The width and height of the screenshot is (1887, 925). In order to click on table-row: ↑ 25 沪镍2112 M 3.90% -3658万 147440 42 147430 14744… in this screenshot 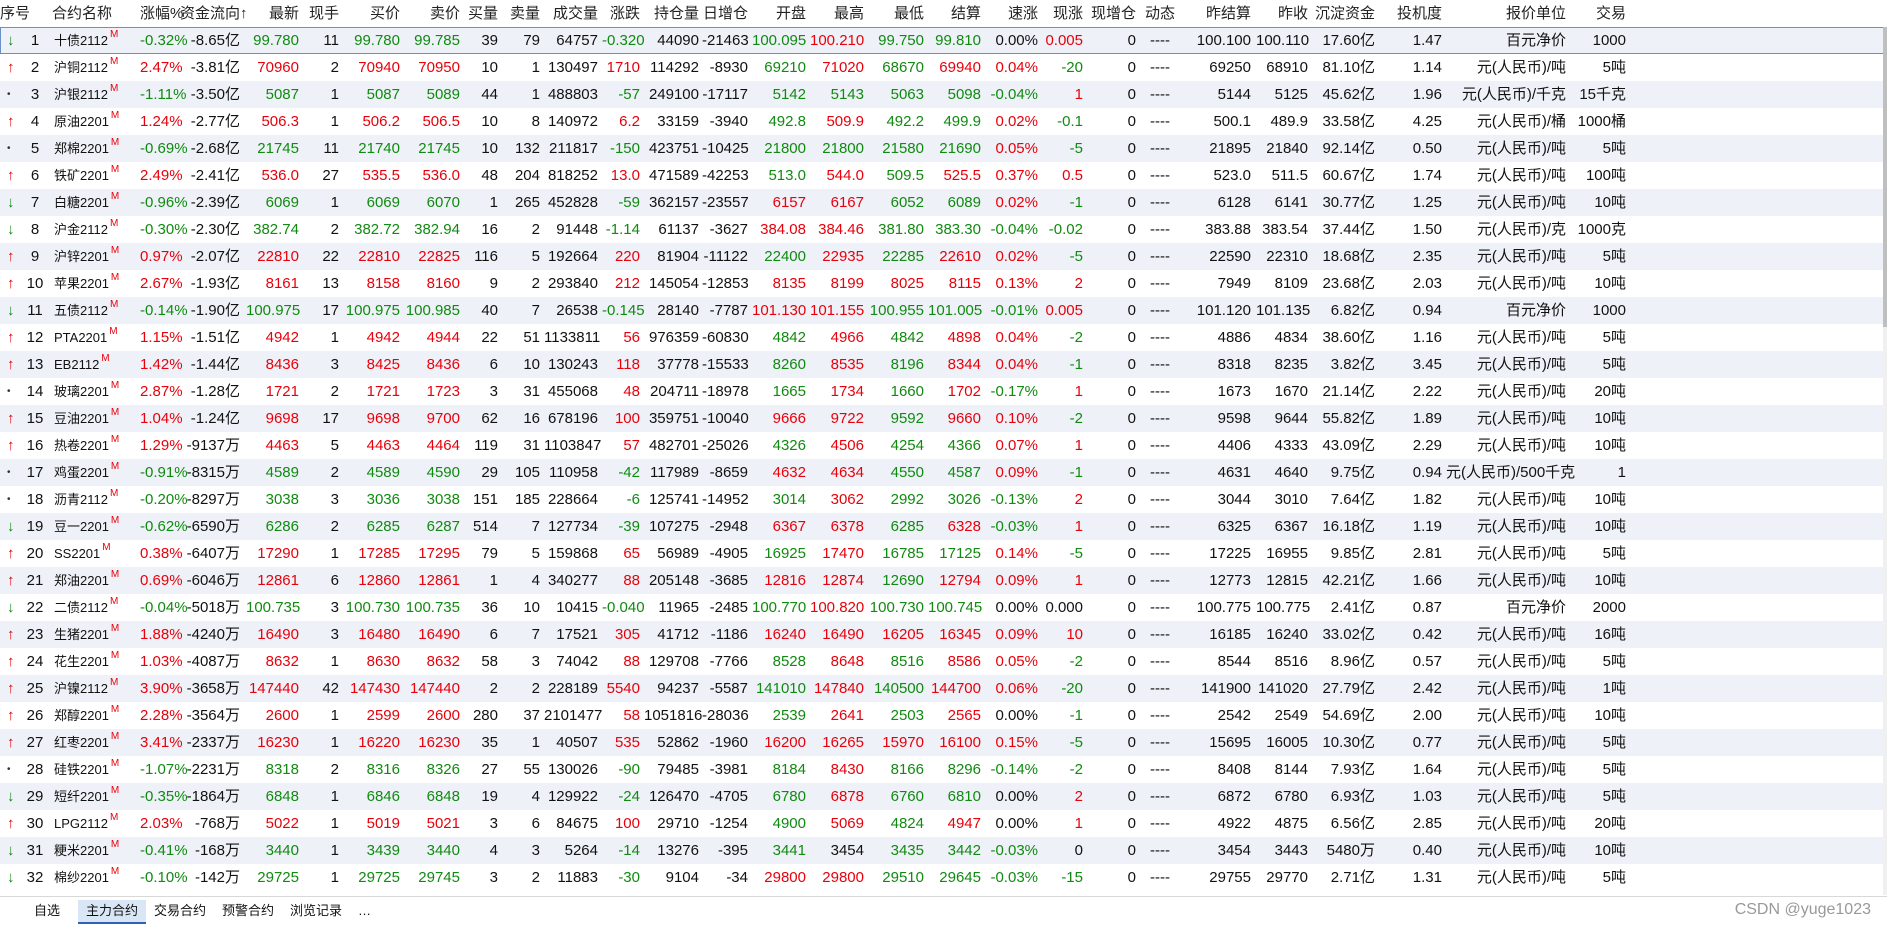, I will do `click(943, 688)`.